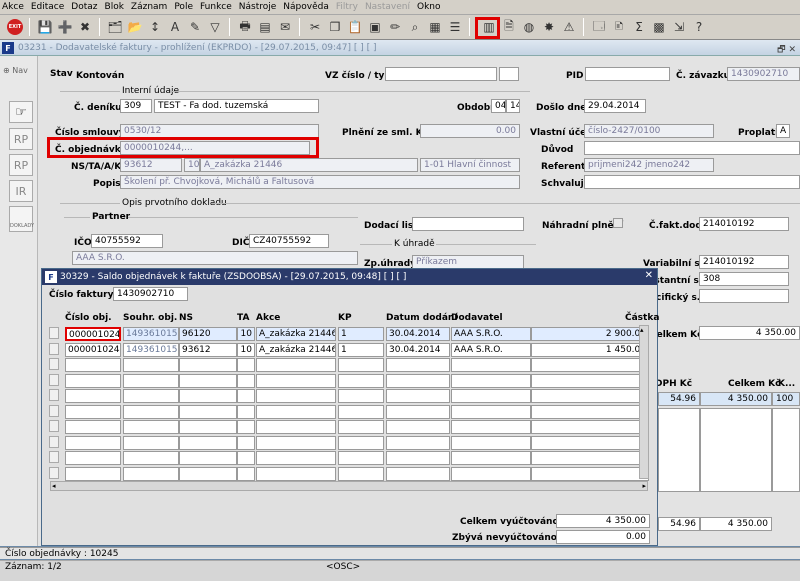 The height and width of the screenshot is (581, 800). I want to click on find-icon: ⌕, so click(415, 27).